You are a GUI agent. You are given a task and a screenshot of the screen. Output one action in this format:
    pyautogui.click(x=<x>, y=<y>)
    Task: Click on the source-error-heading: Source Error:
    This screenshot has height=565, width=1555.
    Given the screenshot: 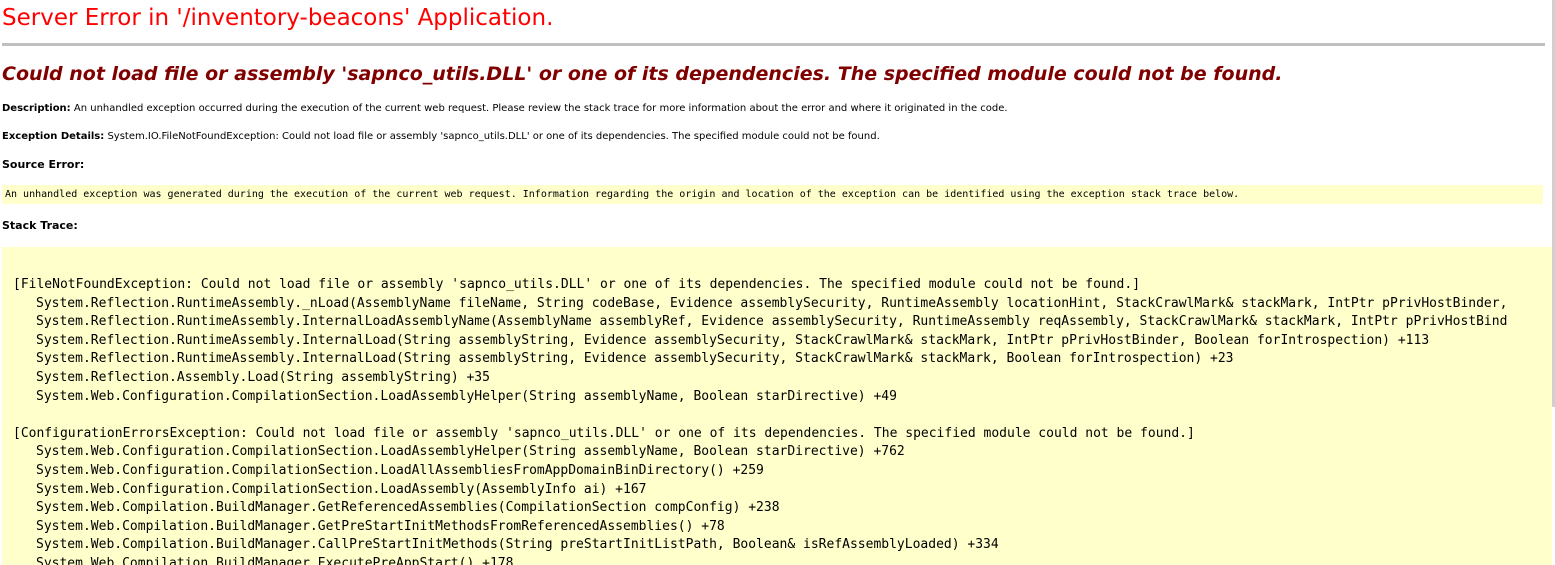 What is the action you would take?
    pyautogui.click(x=43, y=164)
    